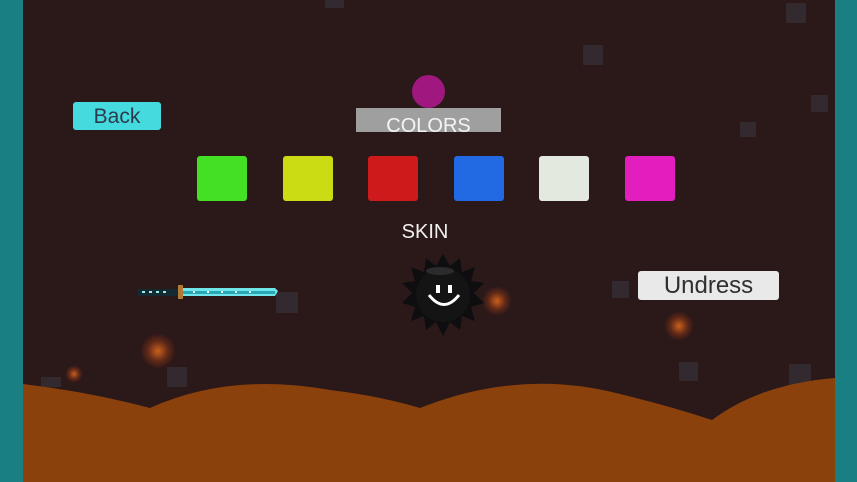  Describe the element at coordinates (222, 178) in the screenshot. I see `color-swatch-green` at that location.